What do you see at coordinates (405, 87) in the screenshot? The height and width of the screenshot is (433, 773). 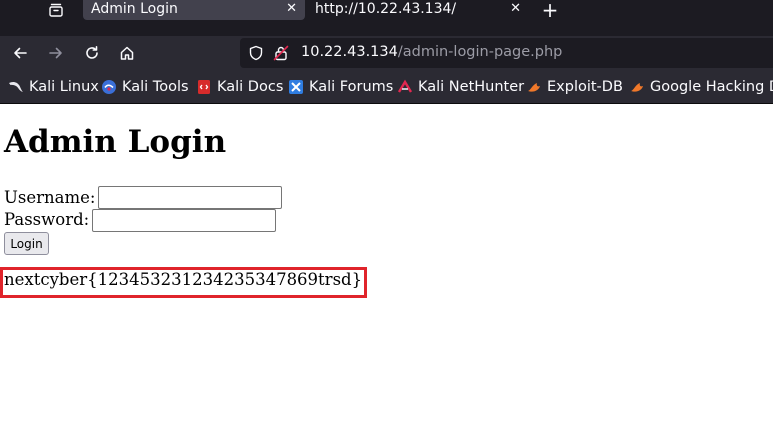 I see `kali-nethunter-icon` at bounding box center [405, 87].